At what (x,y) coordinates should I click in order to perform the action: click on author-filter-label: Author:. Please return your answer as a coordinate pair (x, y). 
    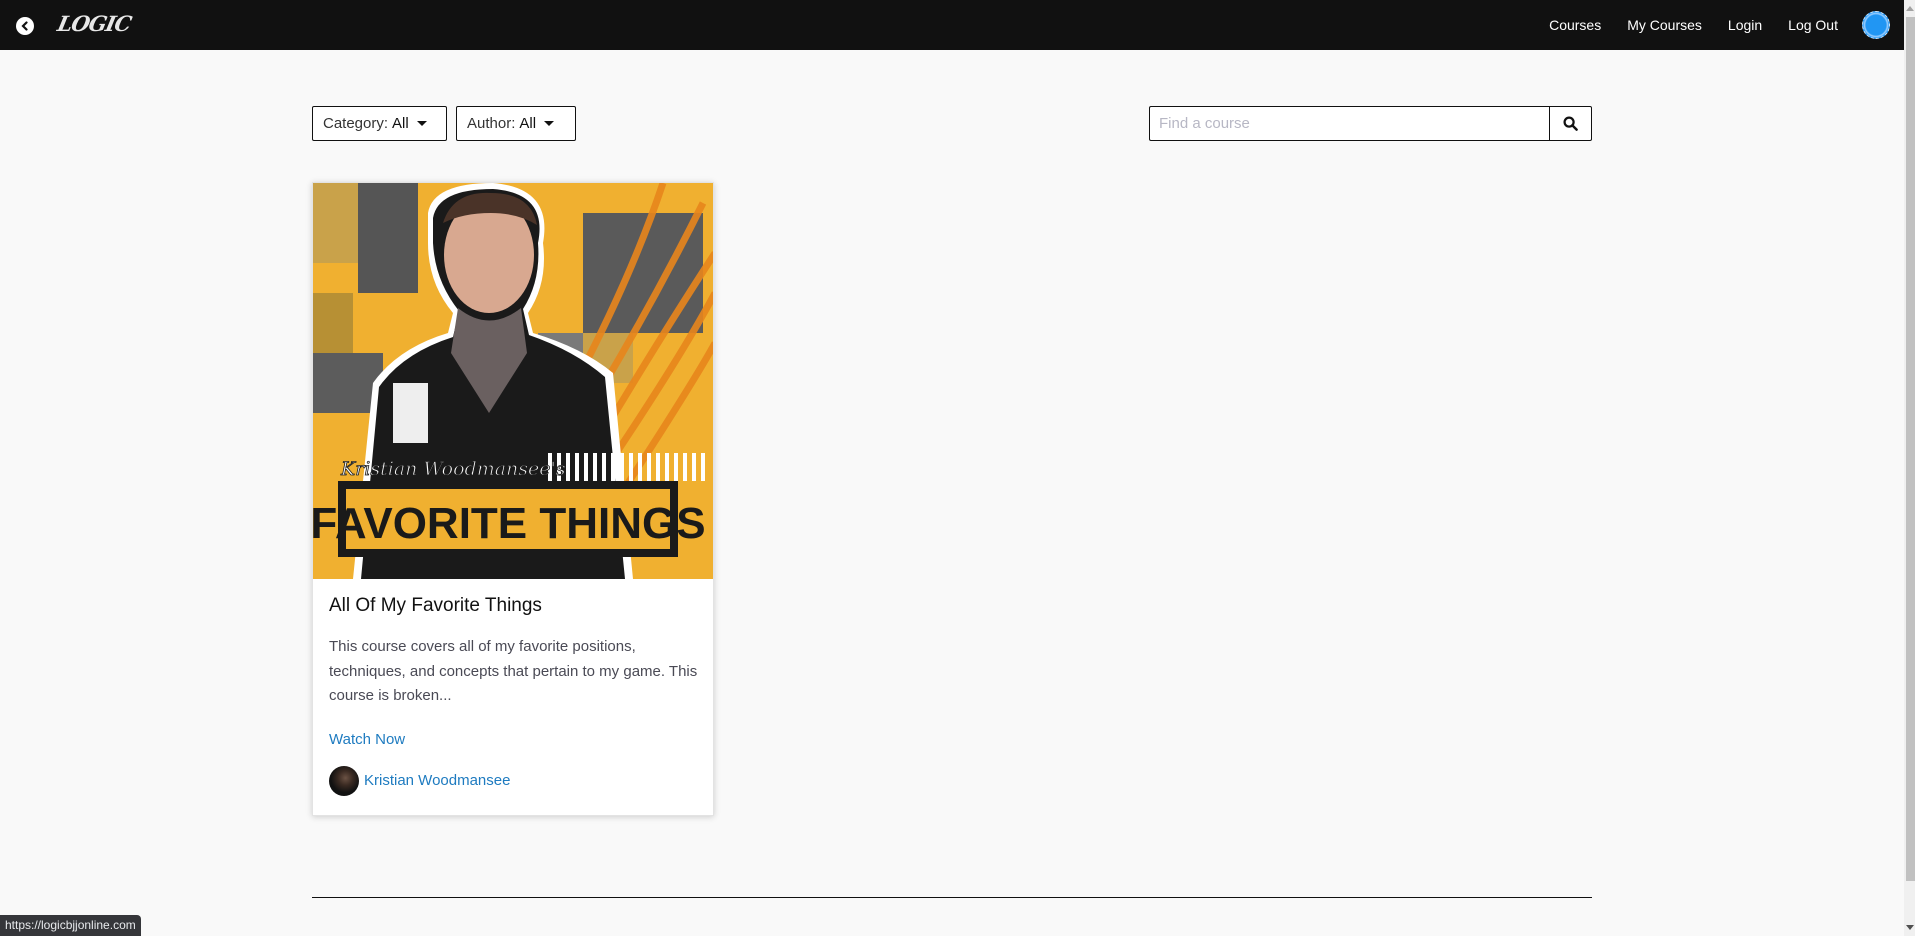
    Looking at the image, I should click on (491, 123).